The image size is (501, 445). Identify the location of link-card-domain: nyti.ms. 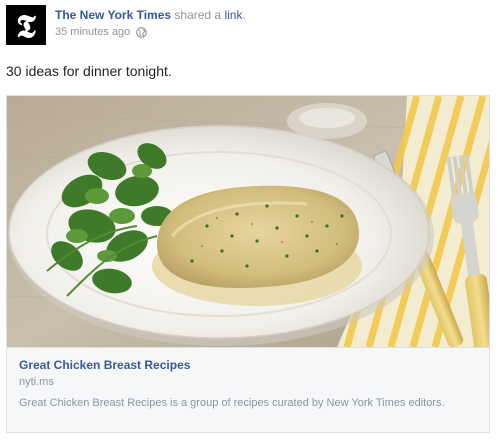
(36, 382).